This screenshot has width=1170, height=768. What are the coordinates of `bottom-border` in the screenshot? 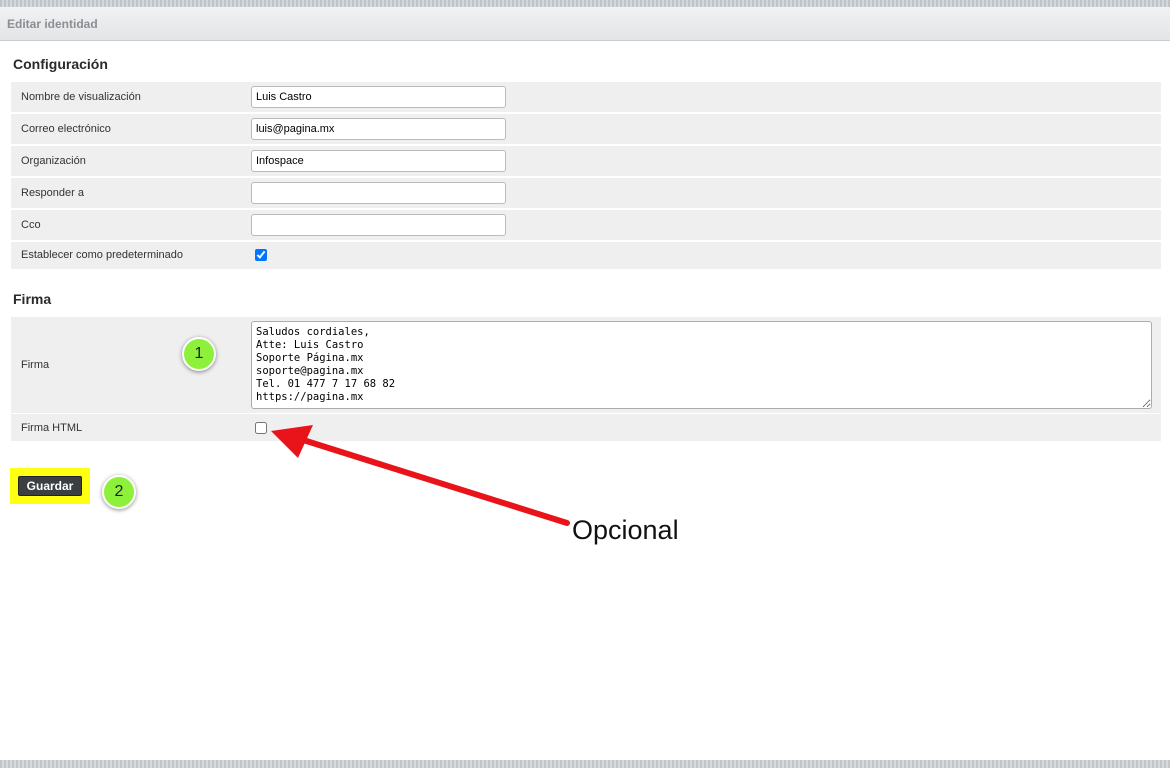 It's located at (585, 764).